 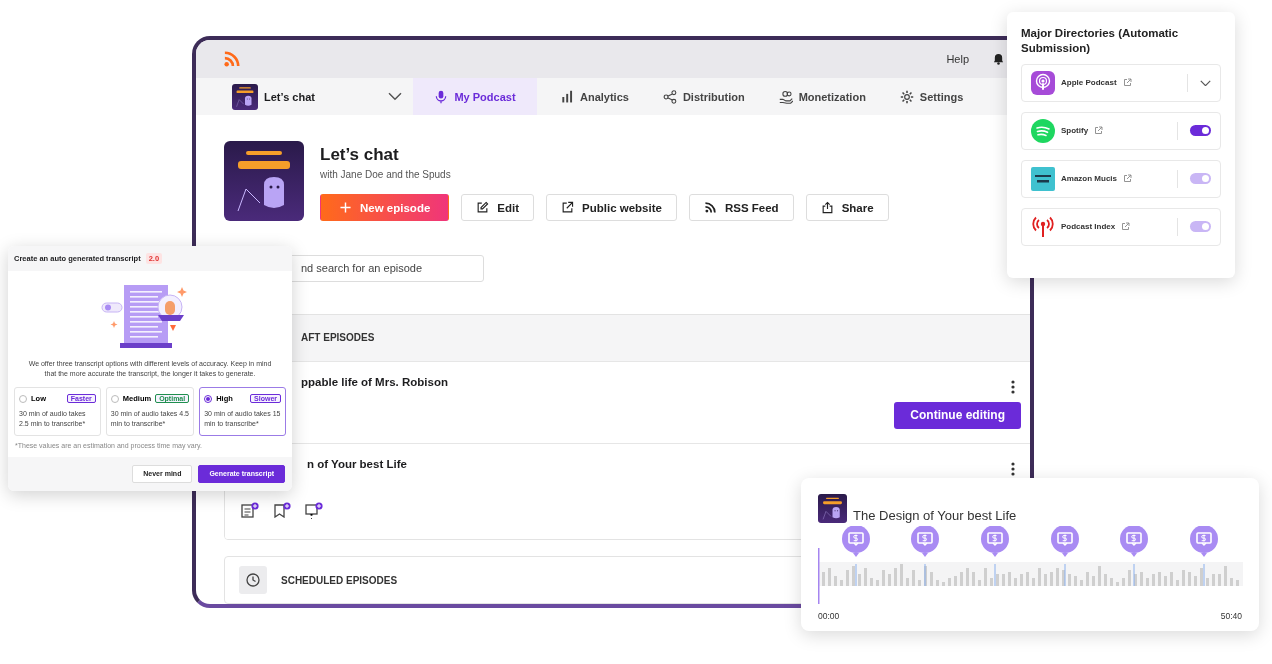 I want to click on share-icon, so click(x=827, y=207).